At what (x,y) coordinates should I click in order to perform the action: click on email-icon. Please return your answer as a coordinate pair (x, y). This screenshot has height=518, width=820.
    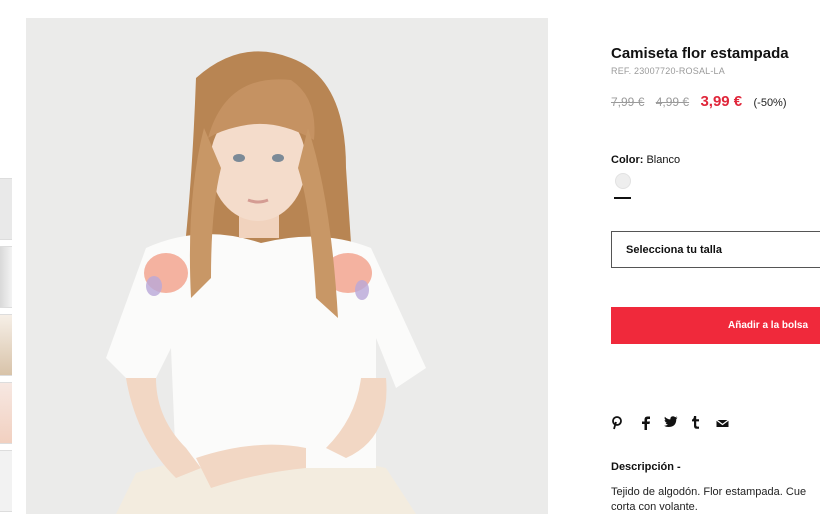
    Looking at the image, I should click on (722, 423).